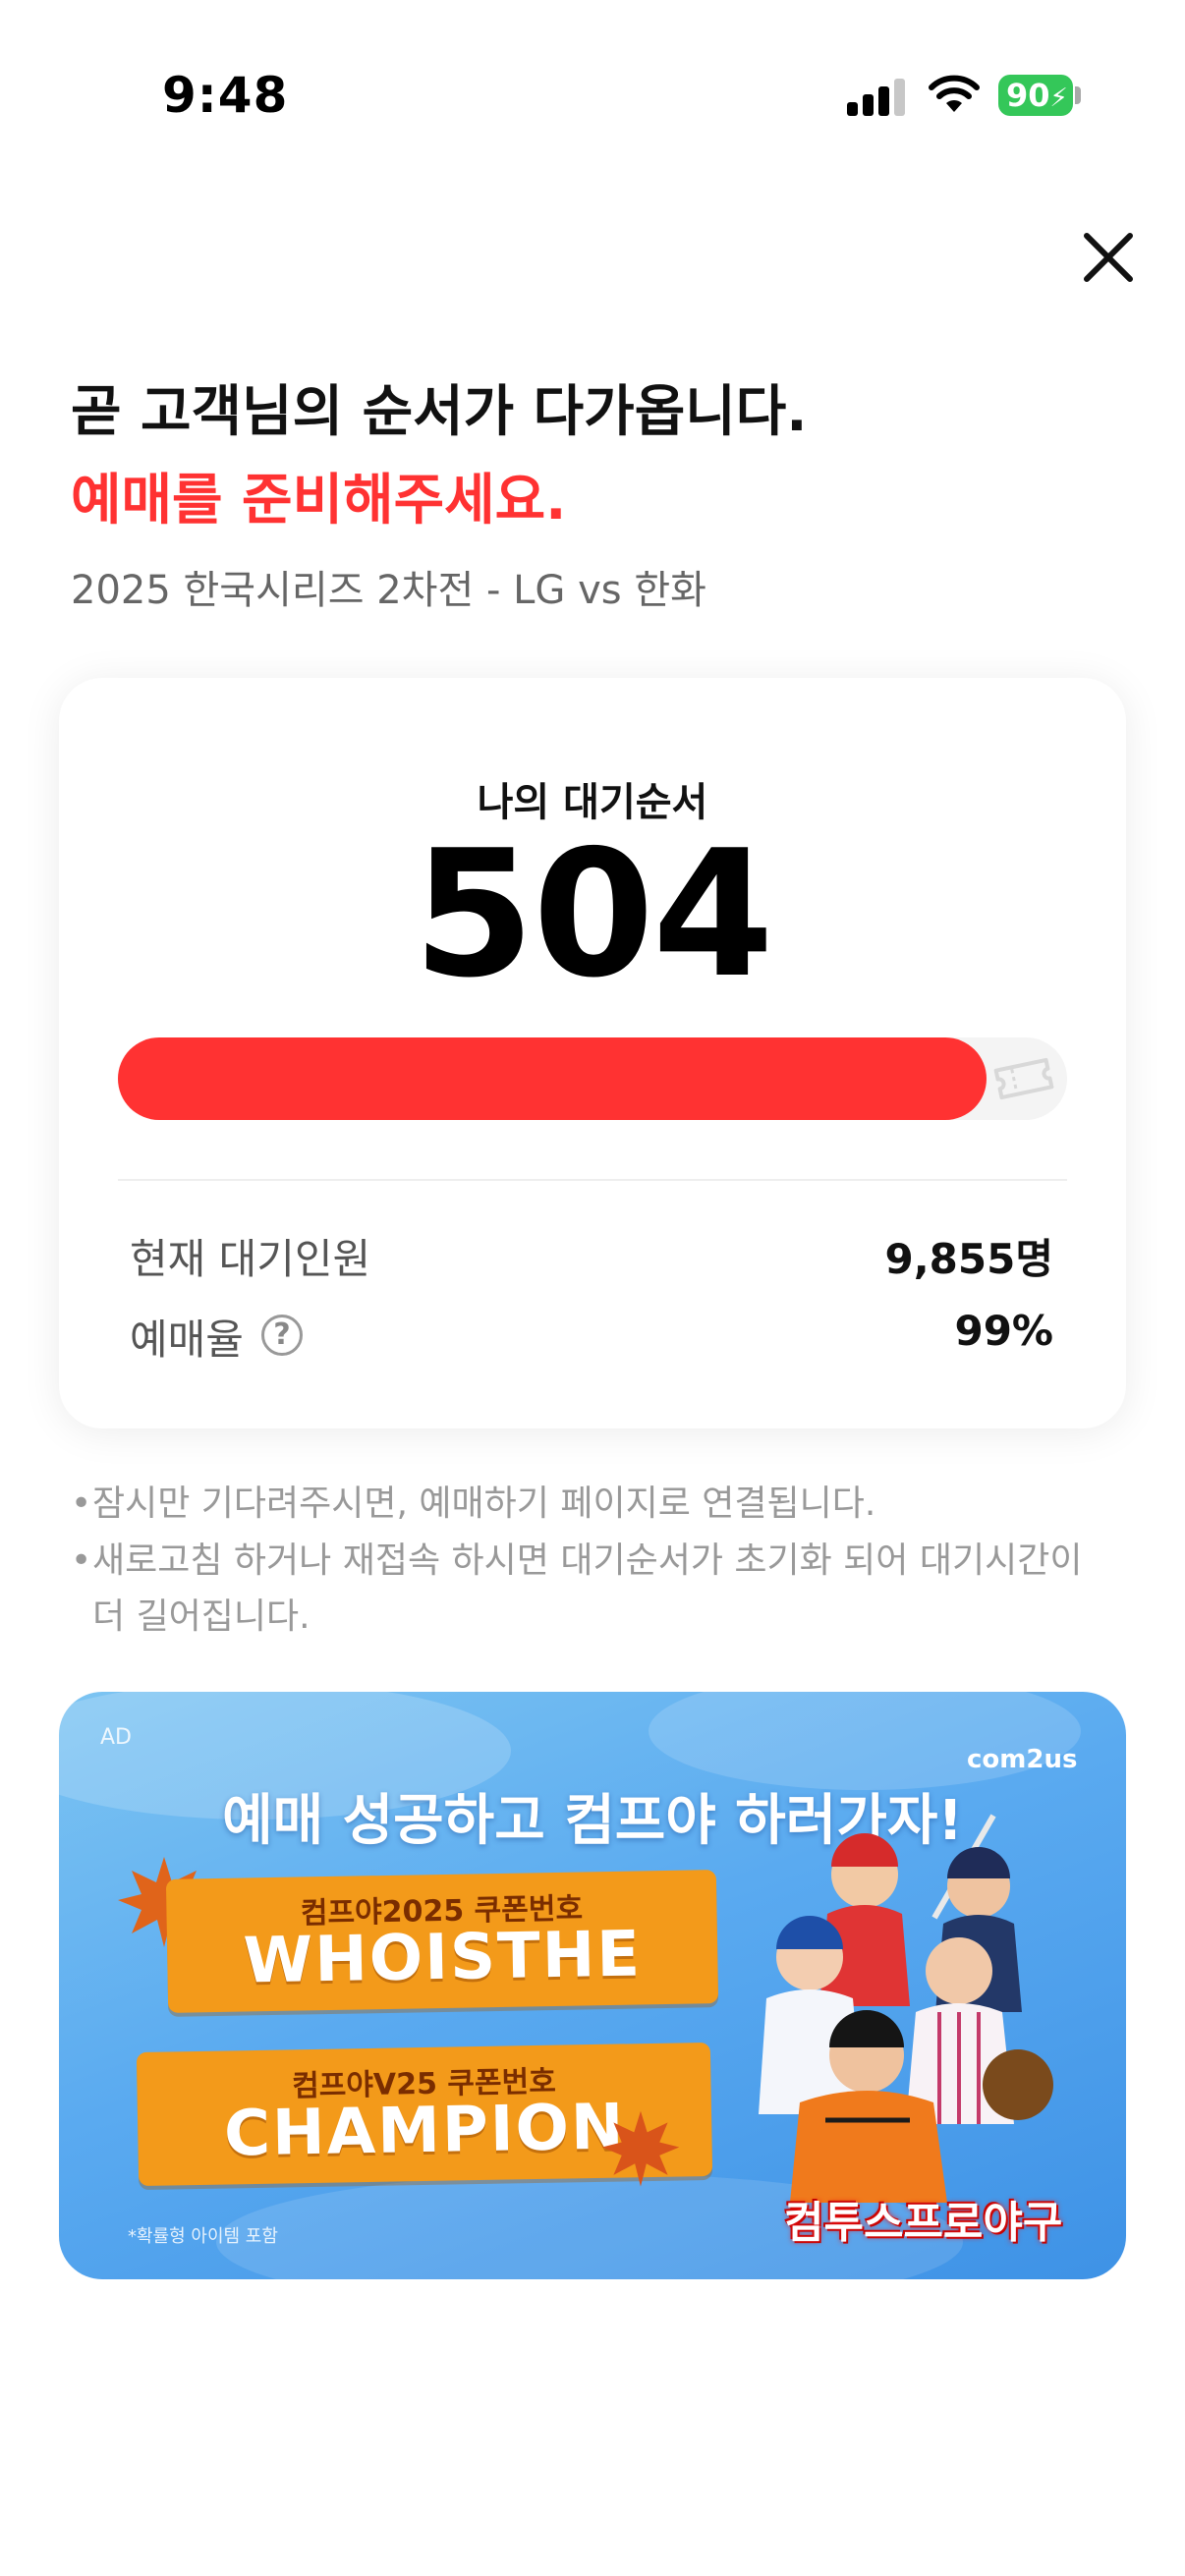  Describe the element at coordinates (1024, 1078) in the screenshot. I see `ticket-icon` at that location.